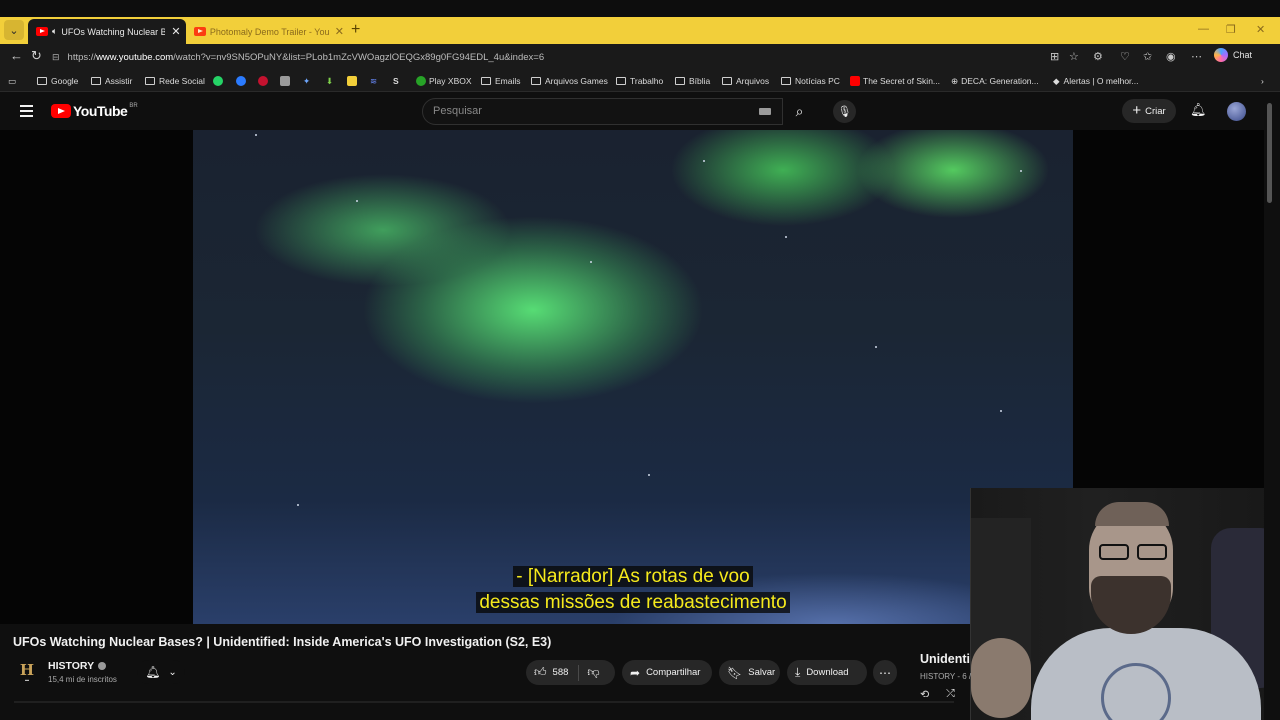  Describe the element at coordinates (269, 31) in the screenshot. I see `tab-title: Photomaly Demo Trailer - YouTube` at that location.